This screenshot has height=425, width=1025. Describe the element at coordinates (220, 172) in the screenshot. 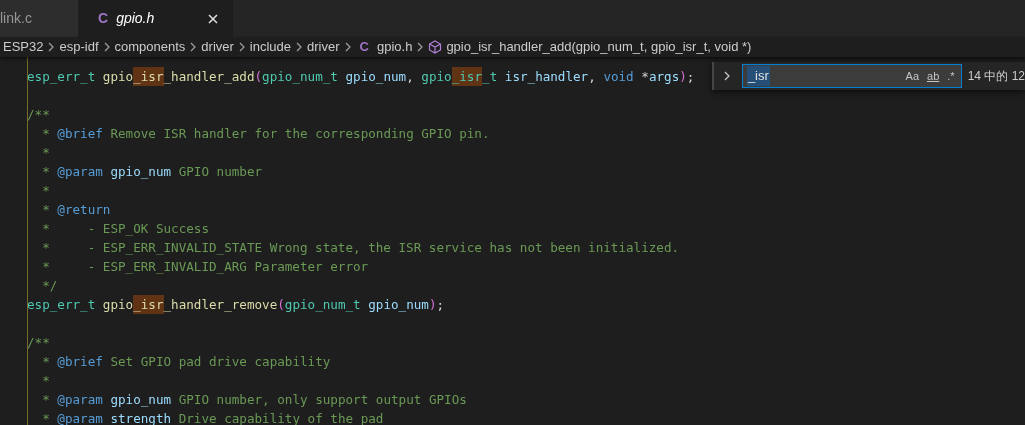

I see `code-token: GPIO number` at that location.